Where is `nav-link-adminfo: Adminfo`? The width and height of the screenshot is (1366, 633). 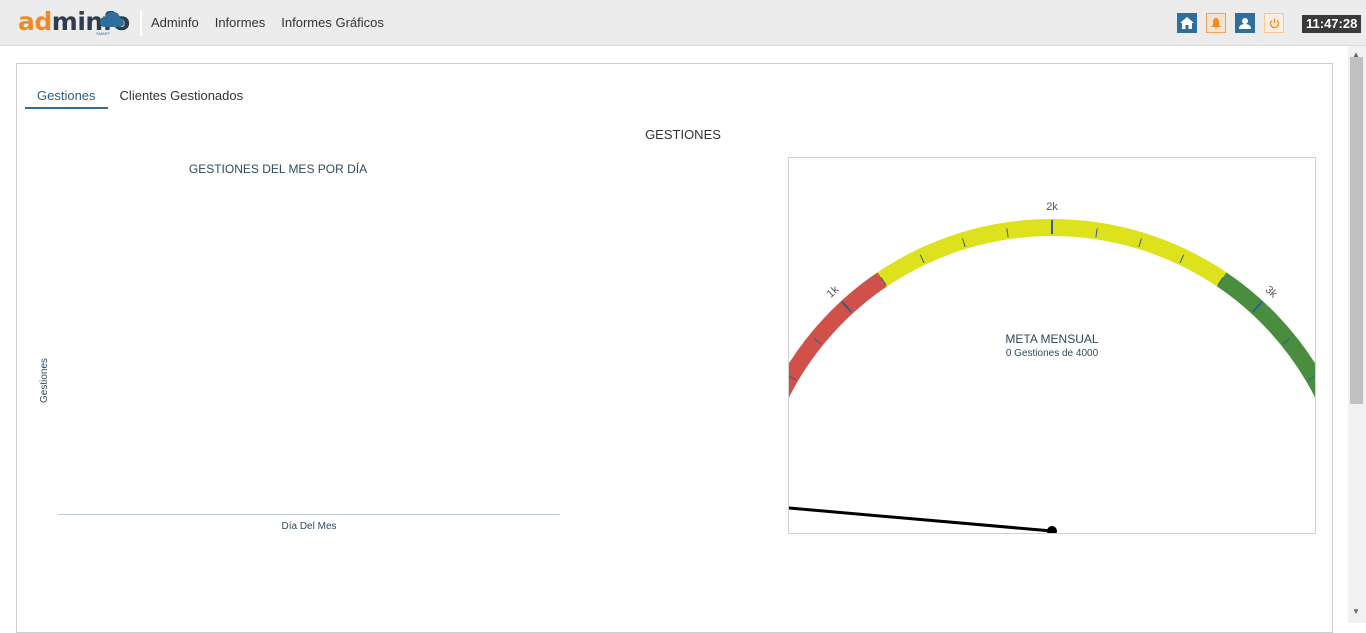
nav-link-adminfo: Adminfo is located at coordinates (175, 22).